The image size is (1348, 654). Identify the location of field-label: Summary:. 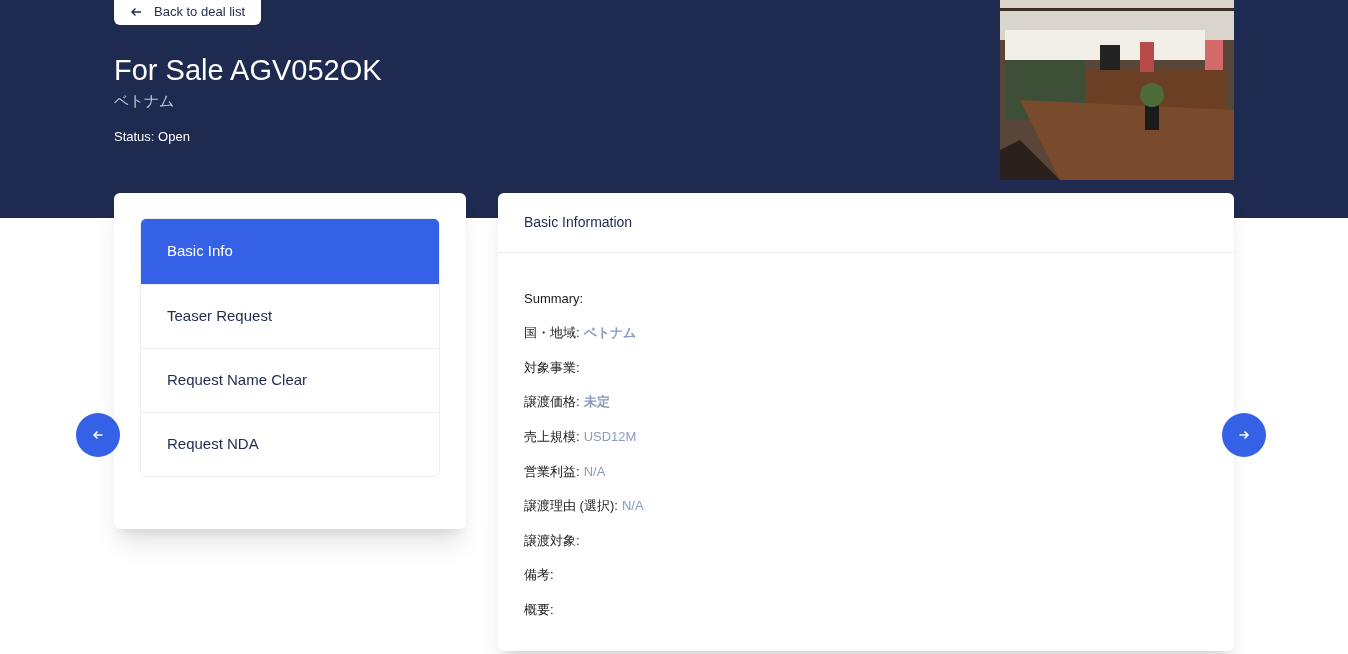
(554, 298).